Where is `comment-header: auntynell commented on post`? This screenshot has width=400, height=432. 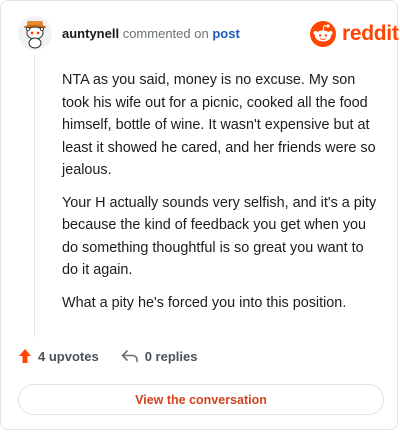
comment-header: auntynell commented on post is located at coordinates (151, 33).